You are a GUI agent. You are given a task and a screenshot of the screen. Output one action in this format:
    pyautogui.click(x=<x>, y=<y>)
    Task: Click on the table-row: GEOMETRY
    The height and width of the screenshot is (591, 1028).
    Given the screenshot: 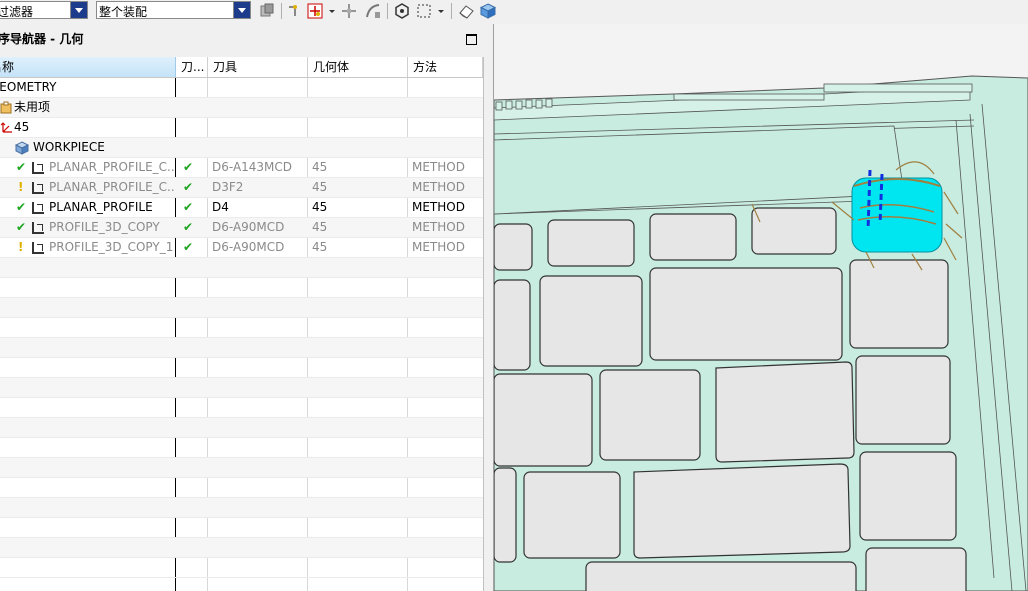 What is the action you would take?
    pyautogui.click(x=241, y=88)
    